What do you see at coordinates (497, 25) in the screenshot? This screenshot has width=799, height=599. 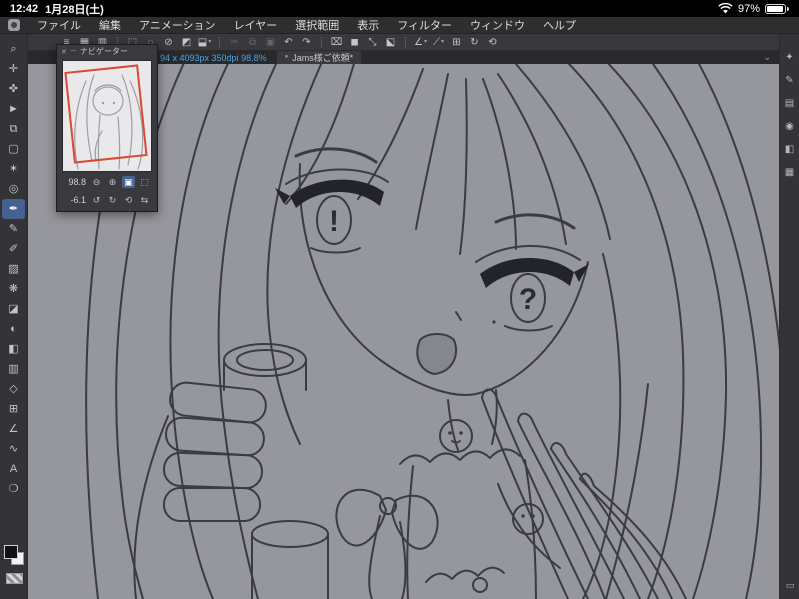 I see `menu-window: ウィンドウ` at bounding box center [497, 25].